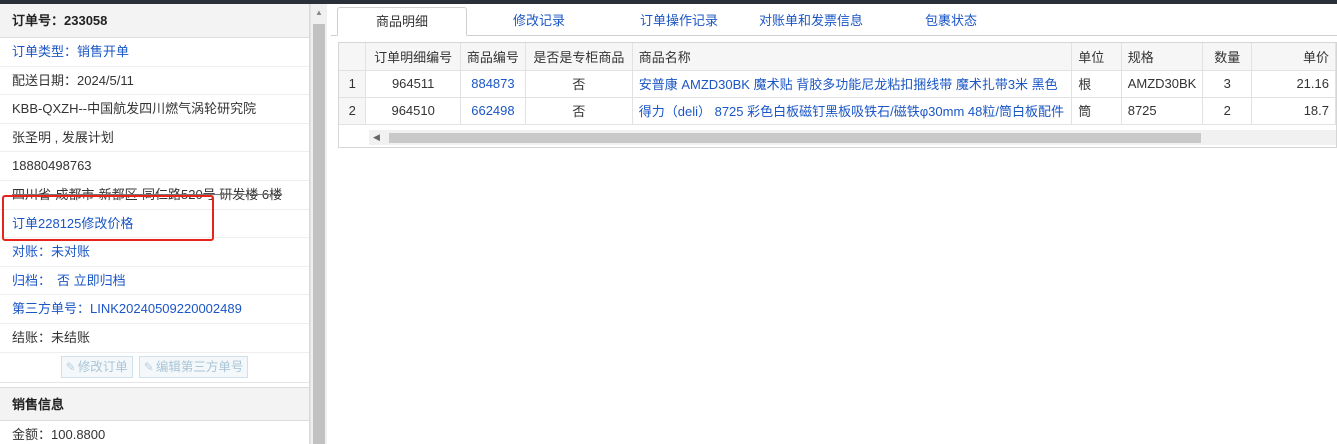 Image resolution: width=1337 pixels, height=444 pixels. I want to click on scroll-up-arrow-icon: ▲, so click(319, 12).